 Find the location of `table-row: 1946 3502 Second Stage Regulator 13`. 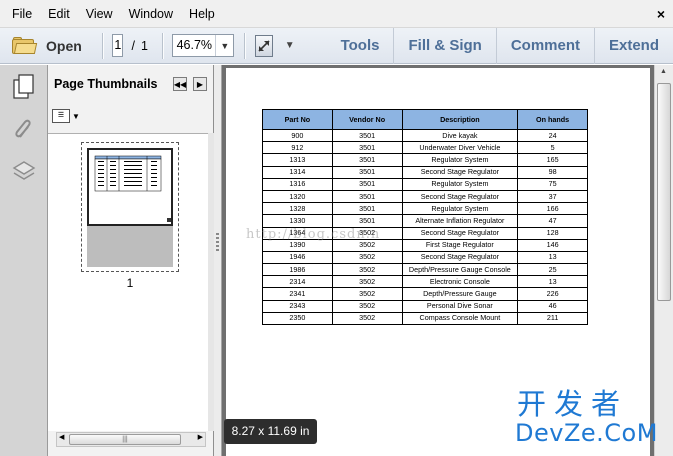

table-row: 1946 3502 Second Stage Regulator 13 is located at coordinates (425, 257).